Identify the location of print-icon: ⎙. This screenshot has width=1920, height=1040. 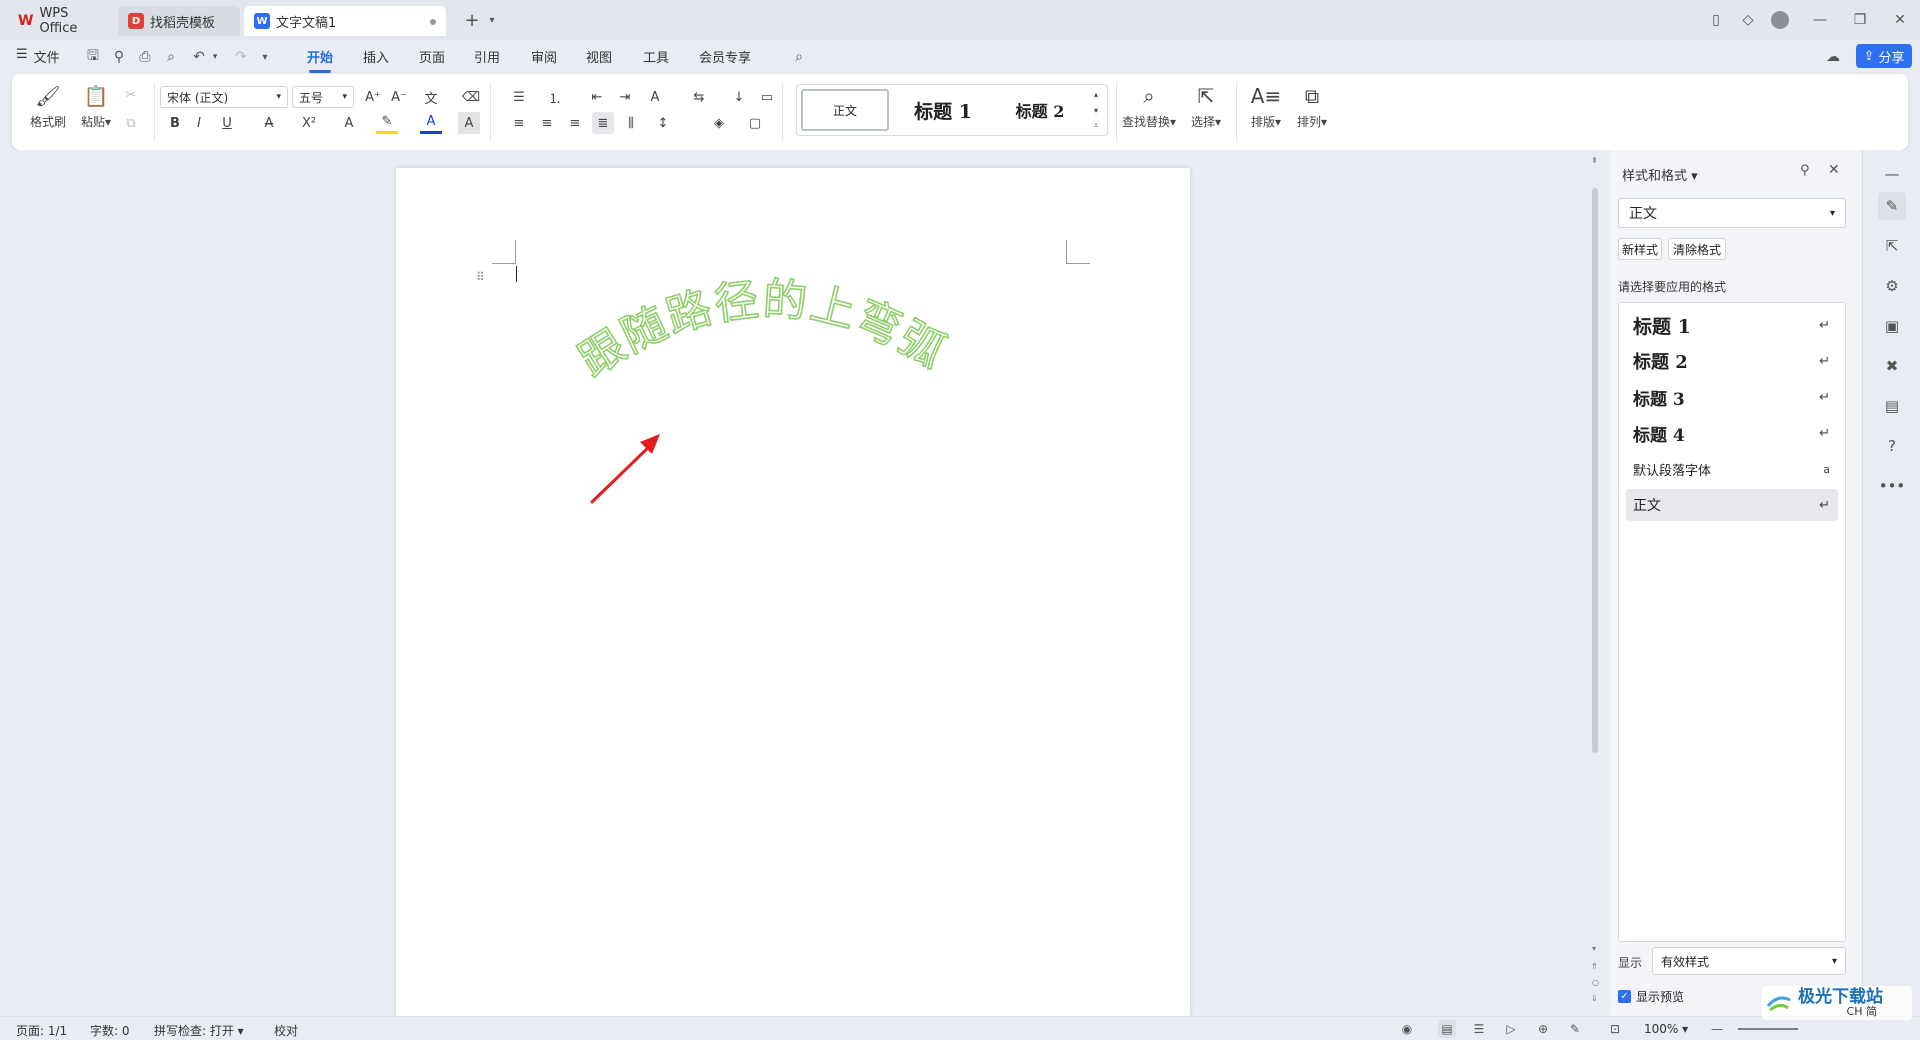
(145, 57).